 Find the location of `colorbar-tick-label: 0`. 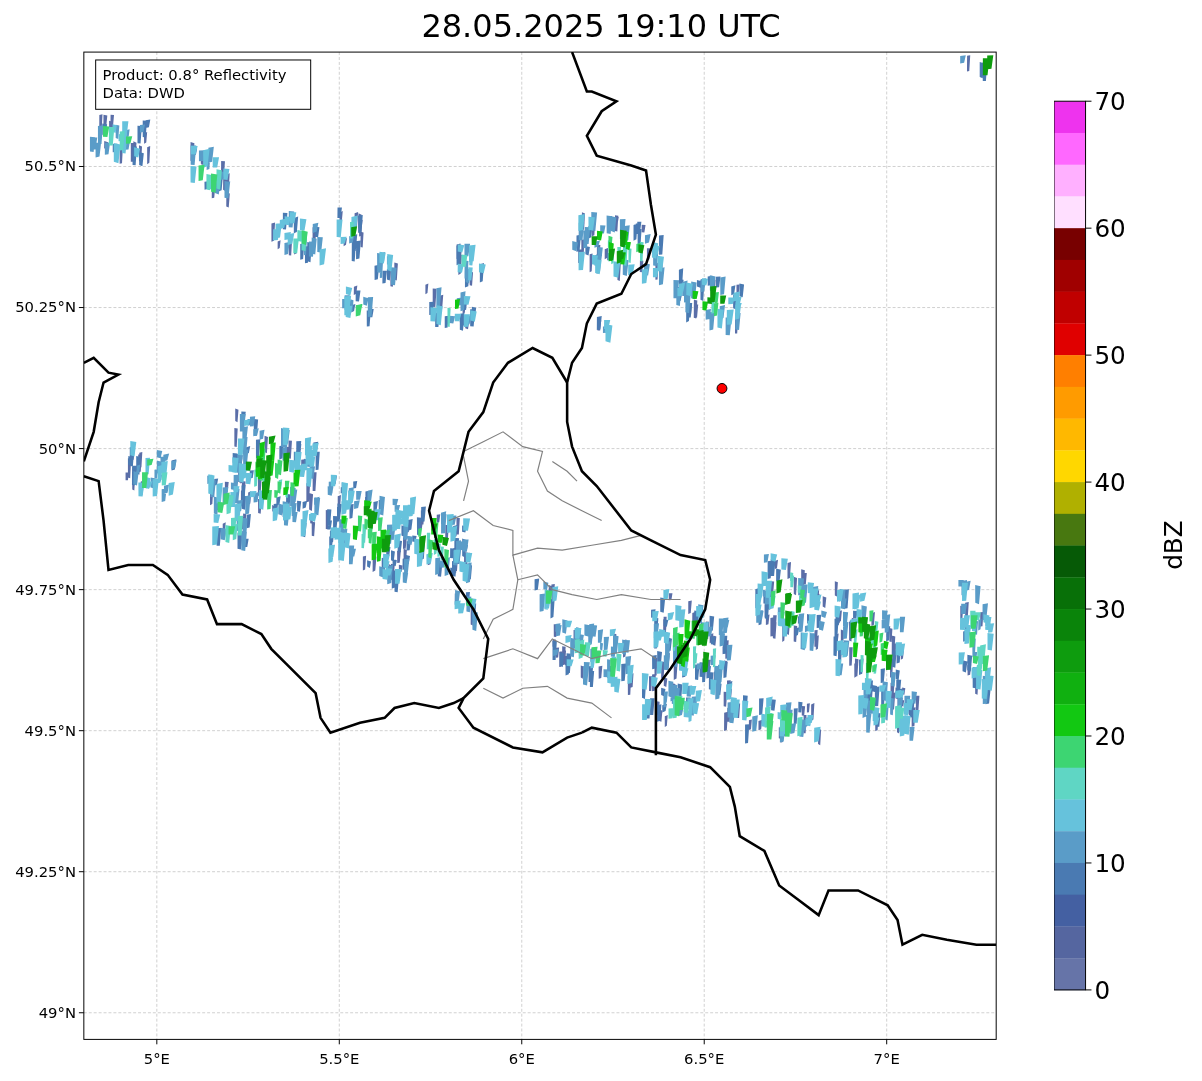

colorbar-tick-label: 0 is located at coordinates (1102, 990).